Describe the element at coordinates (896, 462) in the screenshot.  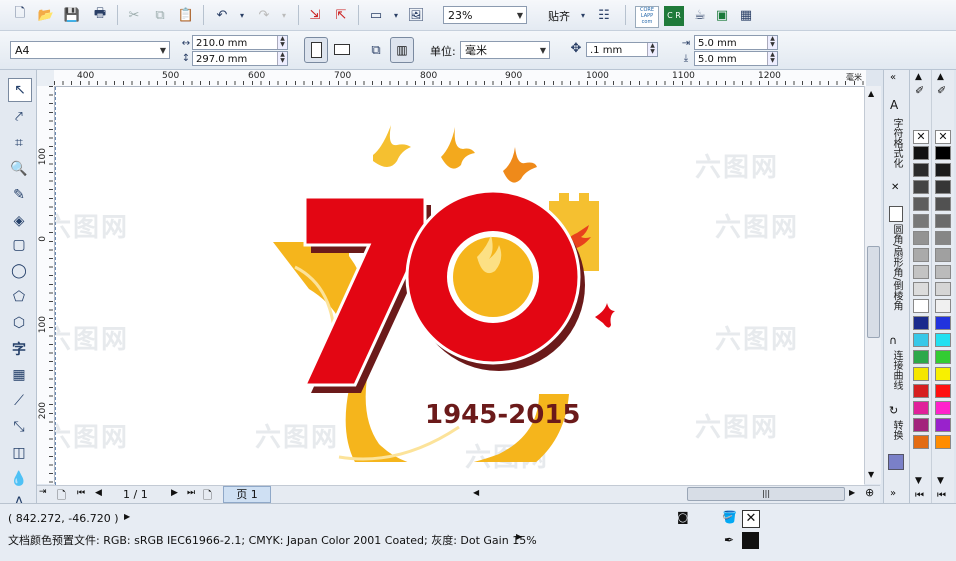
I see `color-docker-icon` at that location.